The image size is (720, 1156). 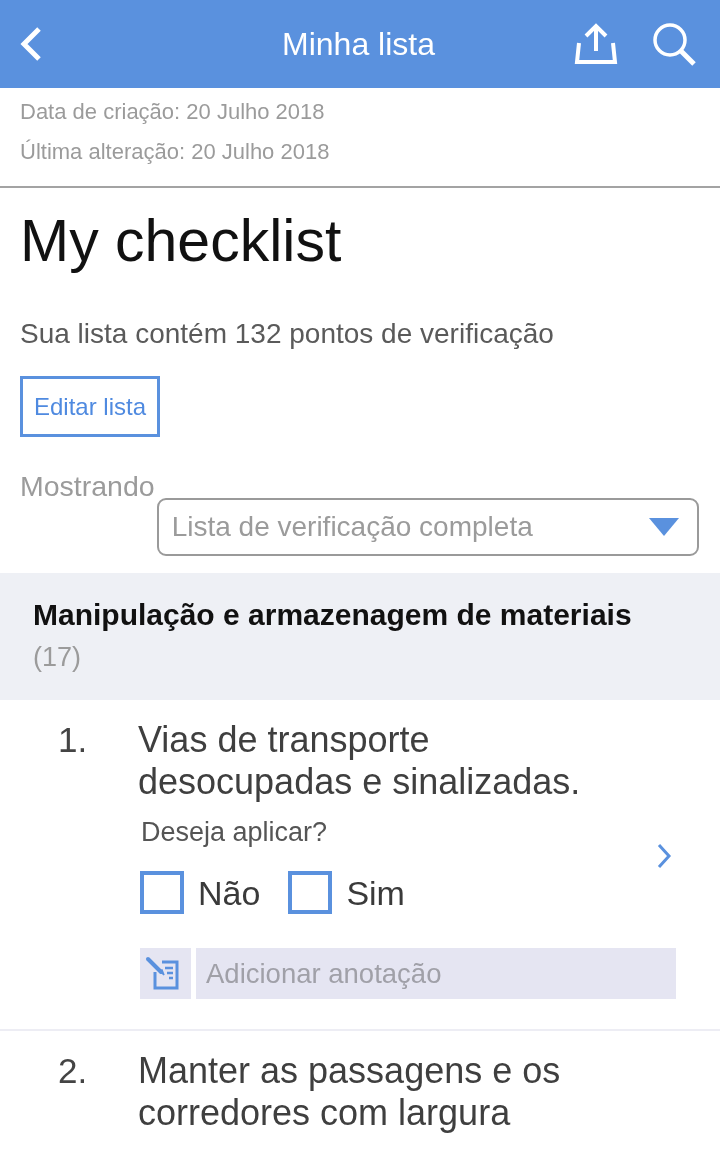 I want to click on back-icon, so click(x=31, y=44).